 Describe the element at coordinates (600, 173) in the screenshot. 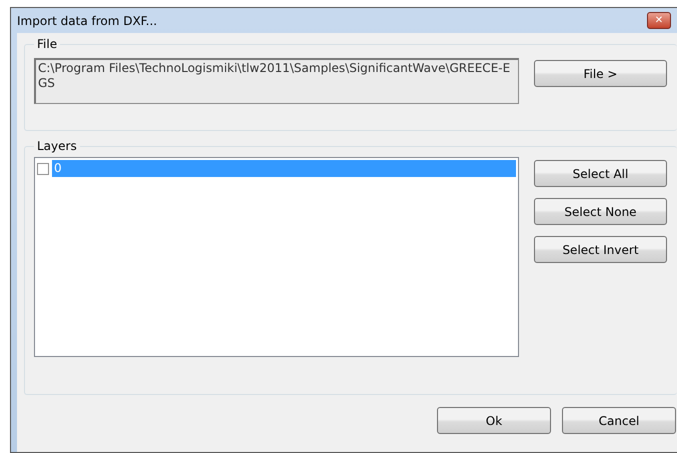

I see `select-button: Select All` at that location.